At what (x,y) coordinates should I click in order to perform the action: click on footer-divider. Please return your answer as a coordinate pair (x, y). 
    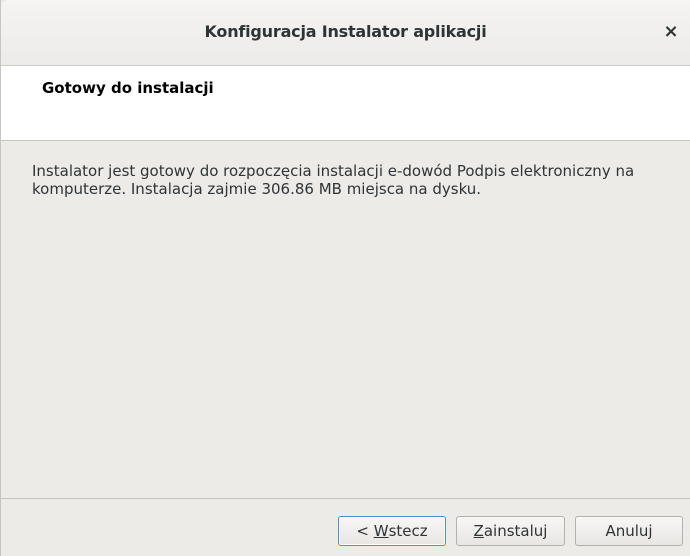
    Looking at the image, I should click on (345, 498).